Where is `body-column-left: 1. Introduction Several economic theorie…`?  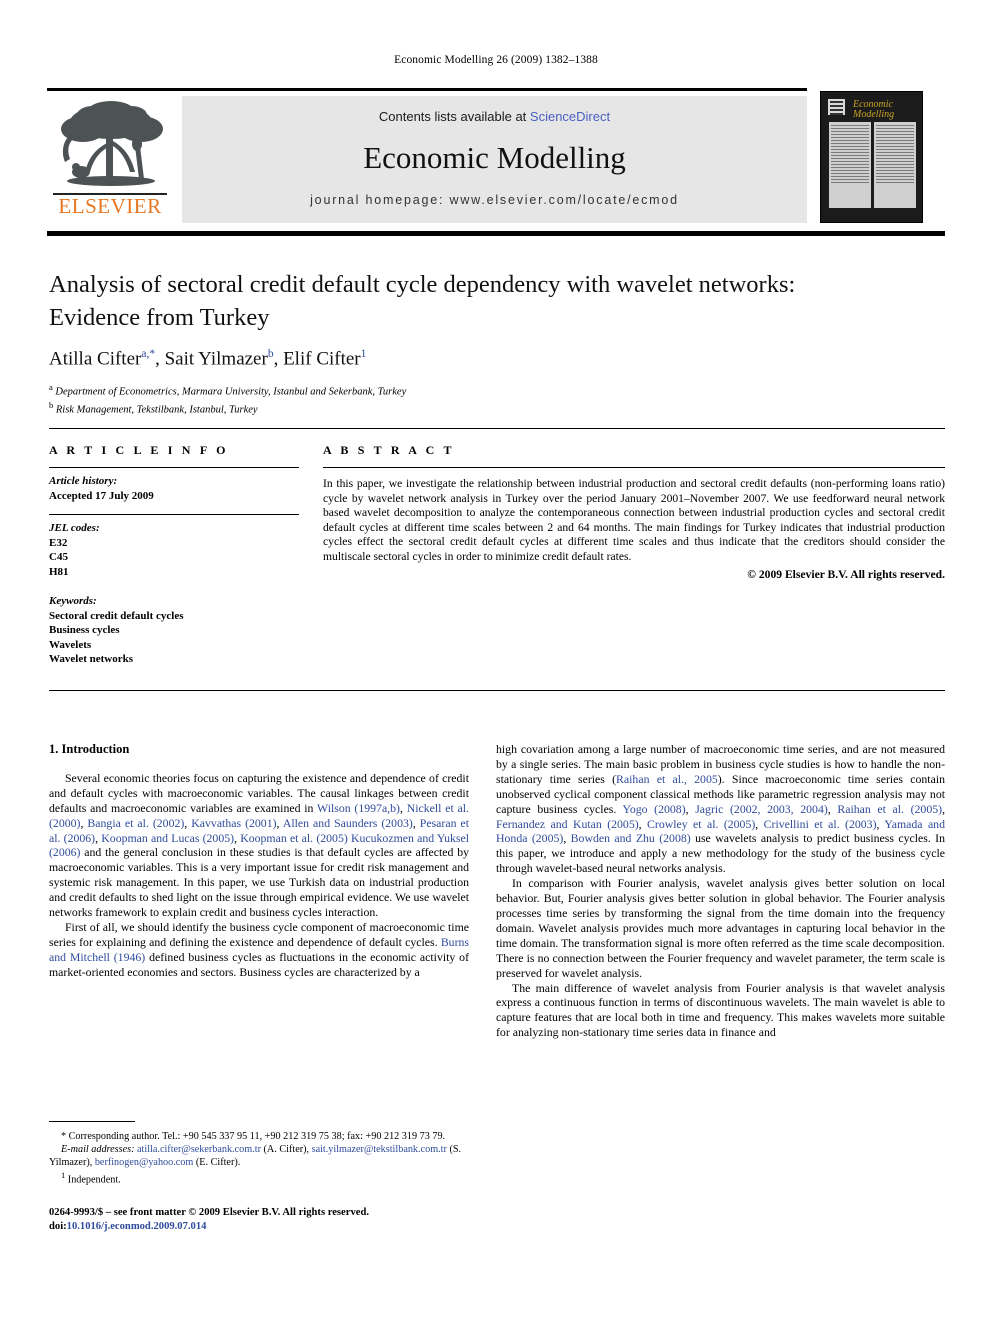
body-column-left: 1. Introduction Several economic theorie… is located at coordinates (259, 861).